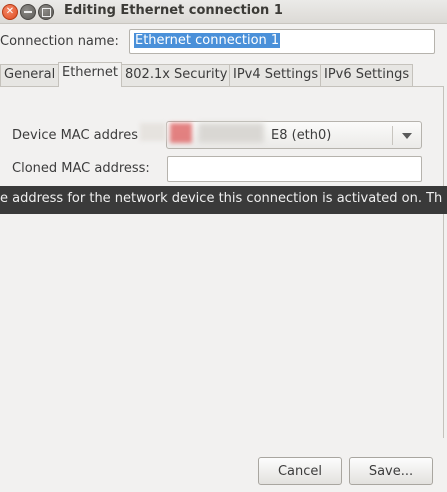  I want to click on connection-name-value: Ethernet connection 1, so click(207, 40).